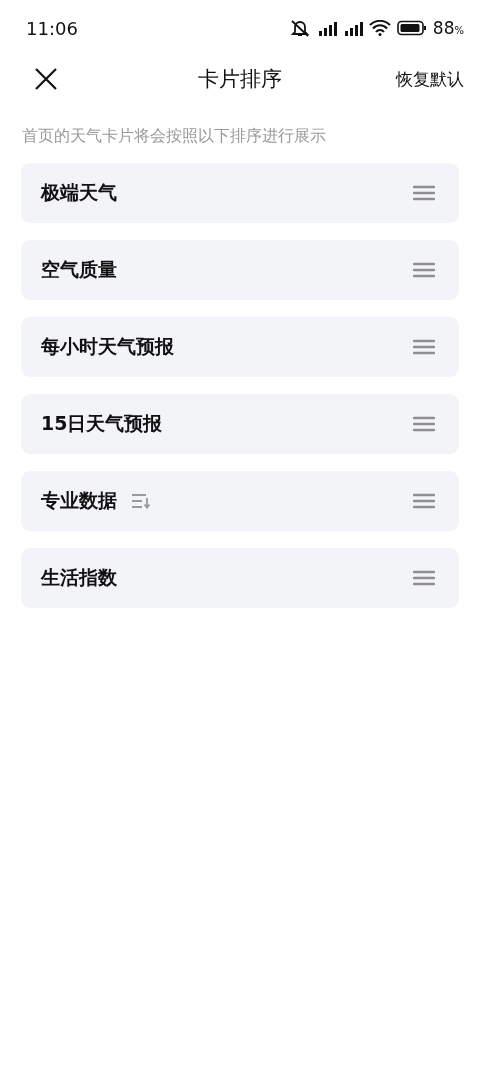 The height and width of the screenshot is (1068, 480). I want to click on battery-icon, so click(411, 28).